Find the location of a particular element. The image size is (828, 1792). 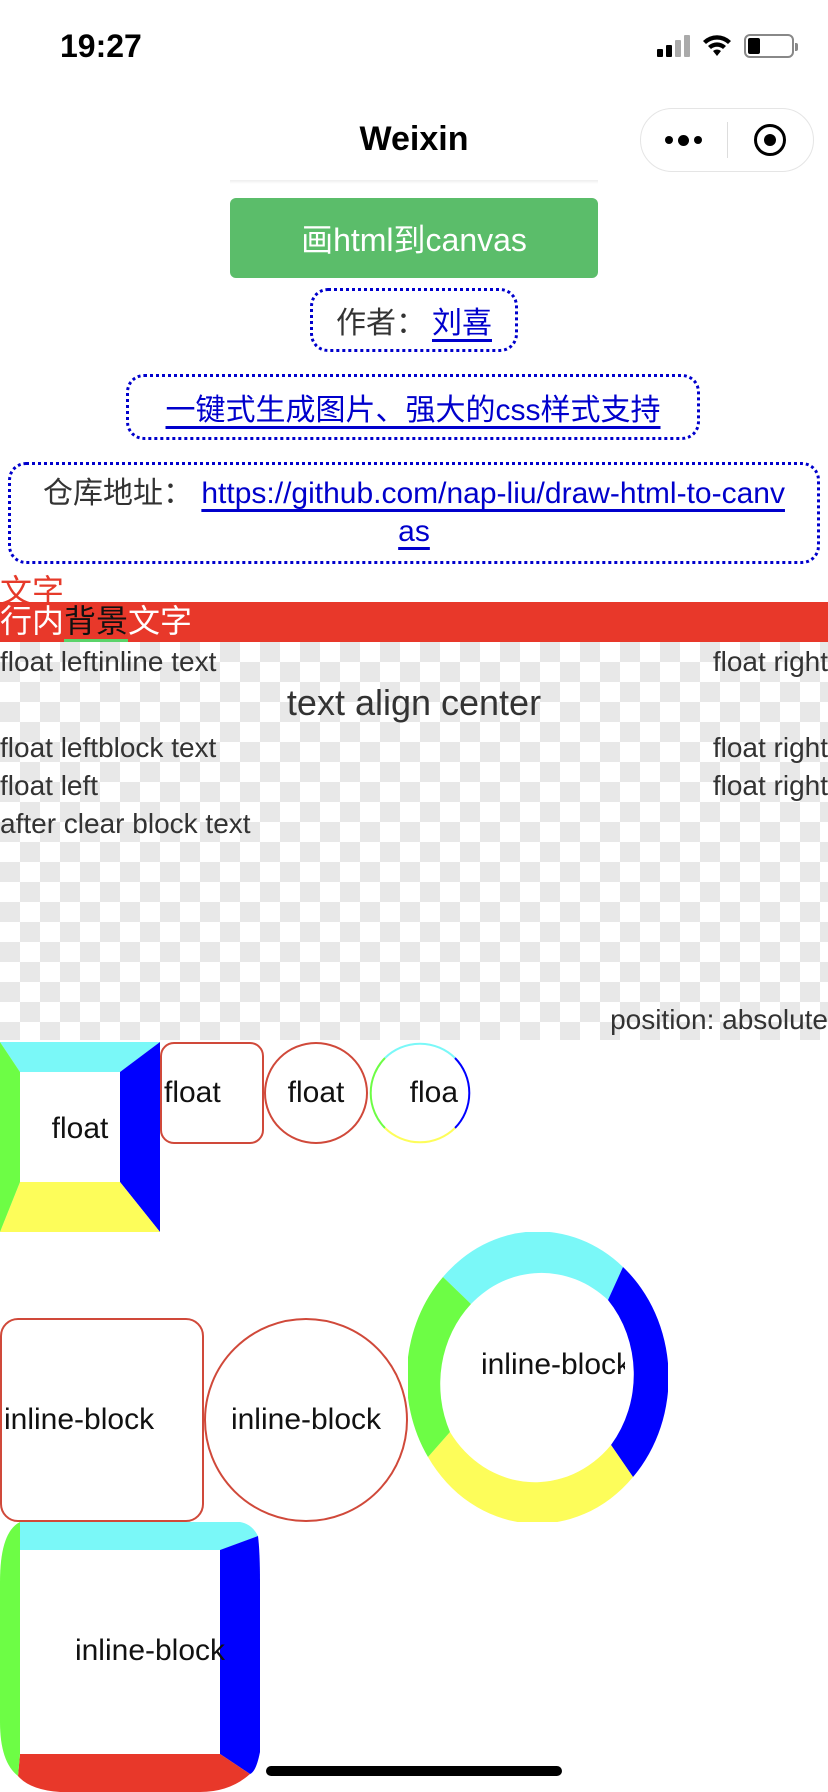

more-button is located at coordinates (684, 140).